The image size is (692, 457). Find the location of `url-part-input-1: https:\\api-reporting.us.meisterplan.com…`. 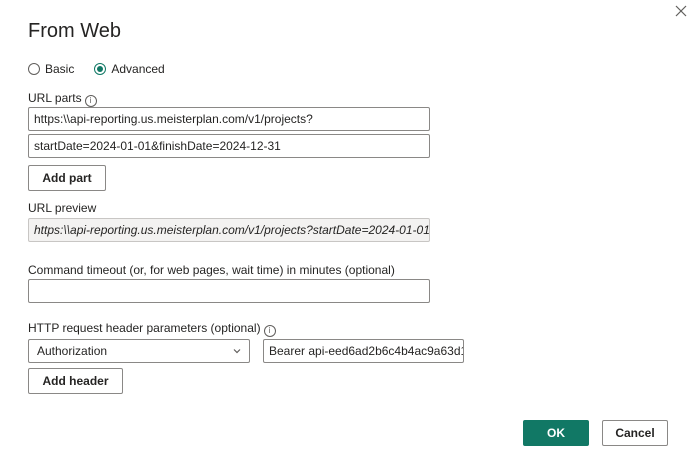

url-part-input-1: https:\\api-reporting.us.meisterplan.com… is located at coordinates (229, 119).